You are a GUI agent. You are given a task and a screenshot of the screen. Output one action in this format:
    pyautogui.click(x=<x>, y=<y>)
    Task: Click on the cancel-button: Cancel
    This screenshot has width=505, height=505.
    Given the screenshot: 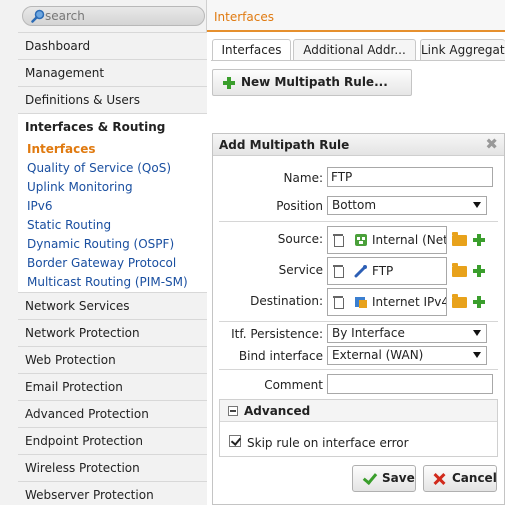 What is the action you would take?
    pyautogui.click(x=460, y=478)
    